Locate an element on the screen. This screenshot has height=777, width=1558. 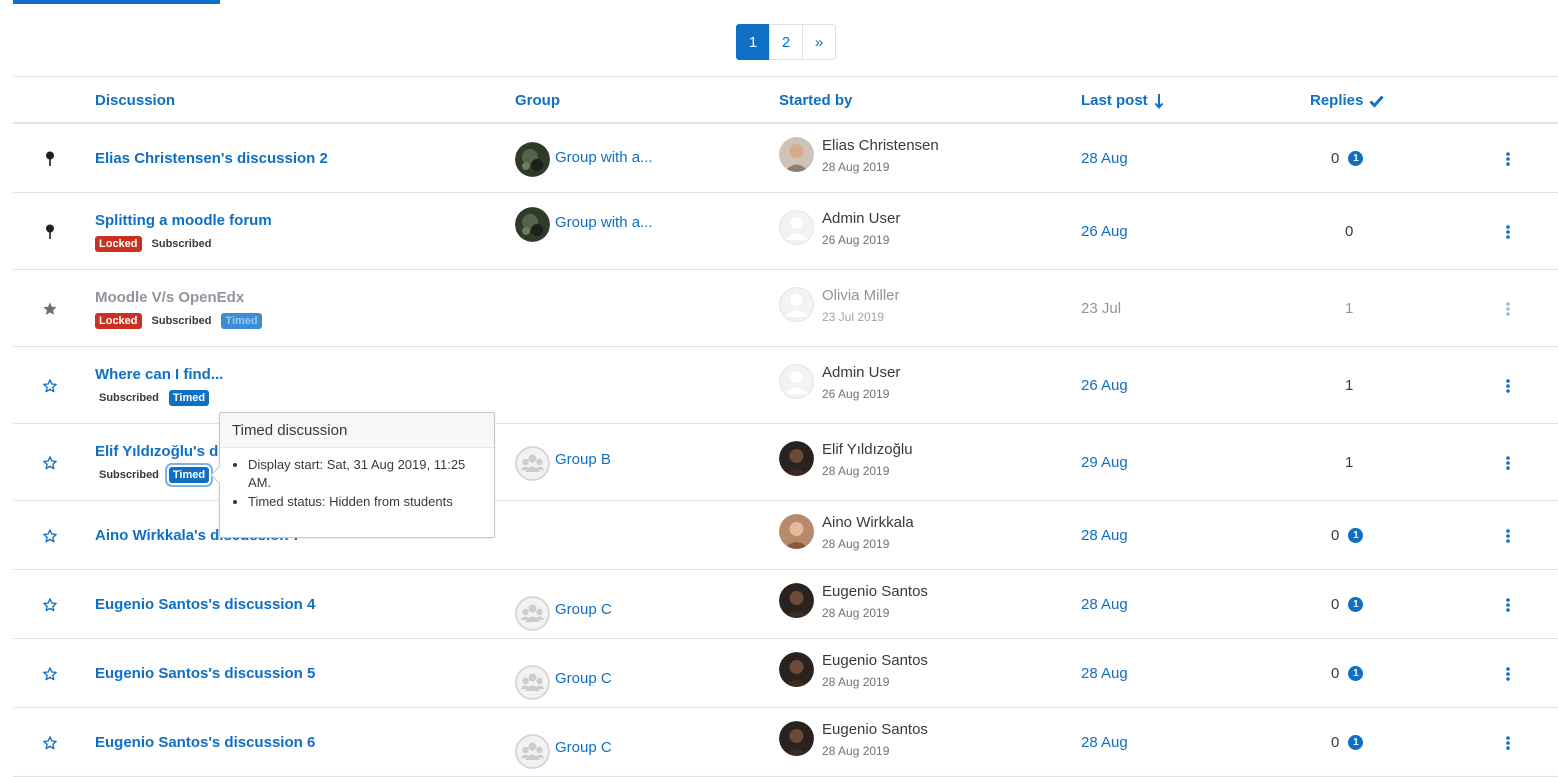
replies-count: 0 is located at coordinates (1335, 604).